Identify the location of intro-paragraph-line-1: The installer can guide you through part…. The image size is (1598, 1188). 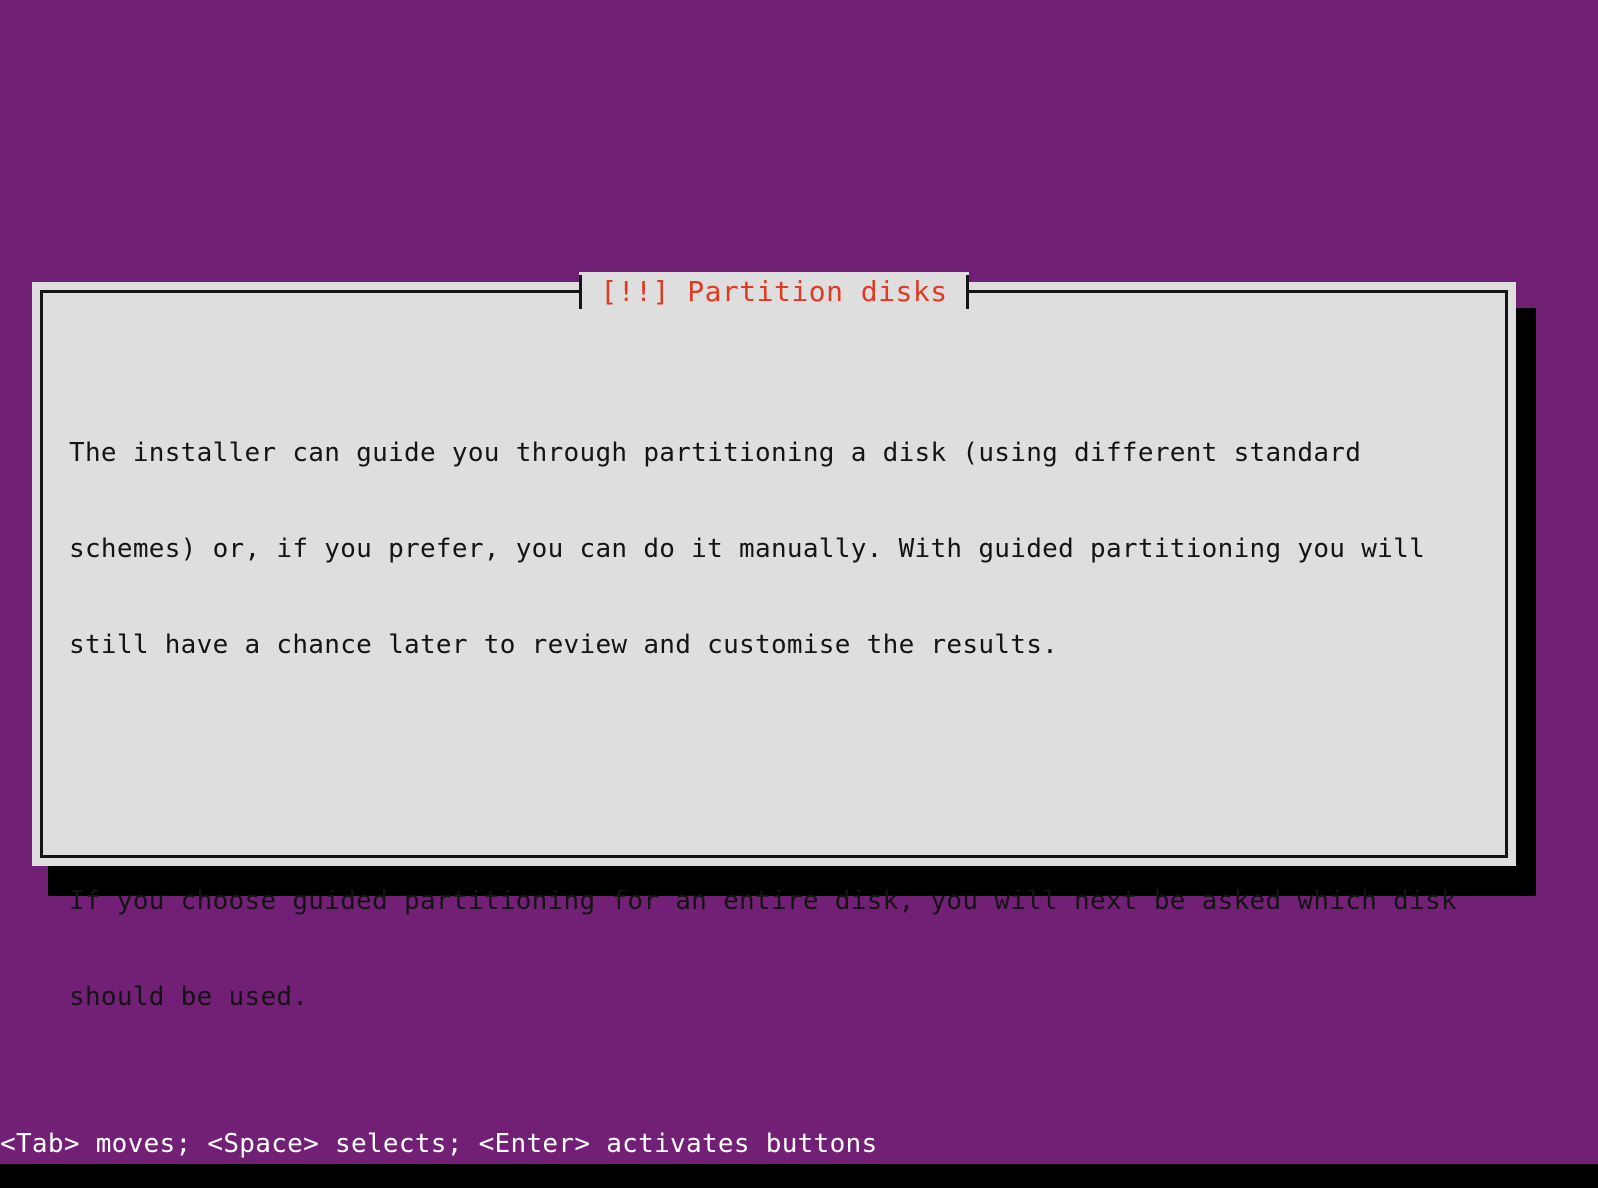
(715, 453).